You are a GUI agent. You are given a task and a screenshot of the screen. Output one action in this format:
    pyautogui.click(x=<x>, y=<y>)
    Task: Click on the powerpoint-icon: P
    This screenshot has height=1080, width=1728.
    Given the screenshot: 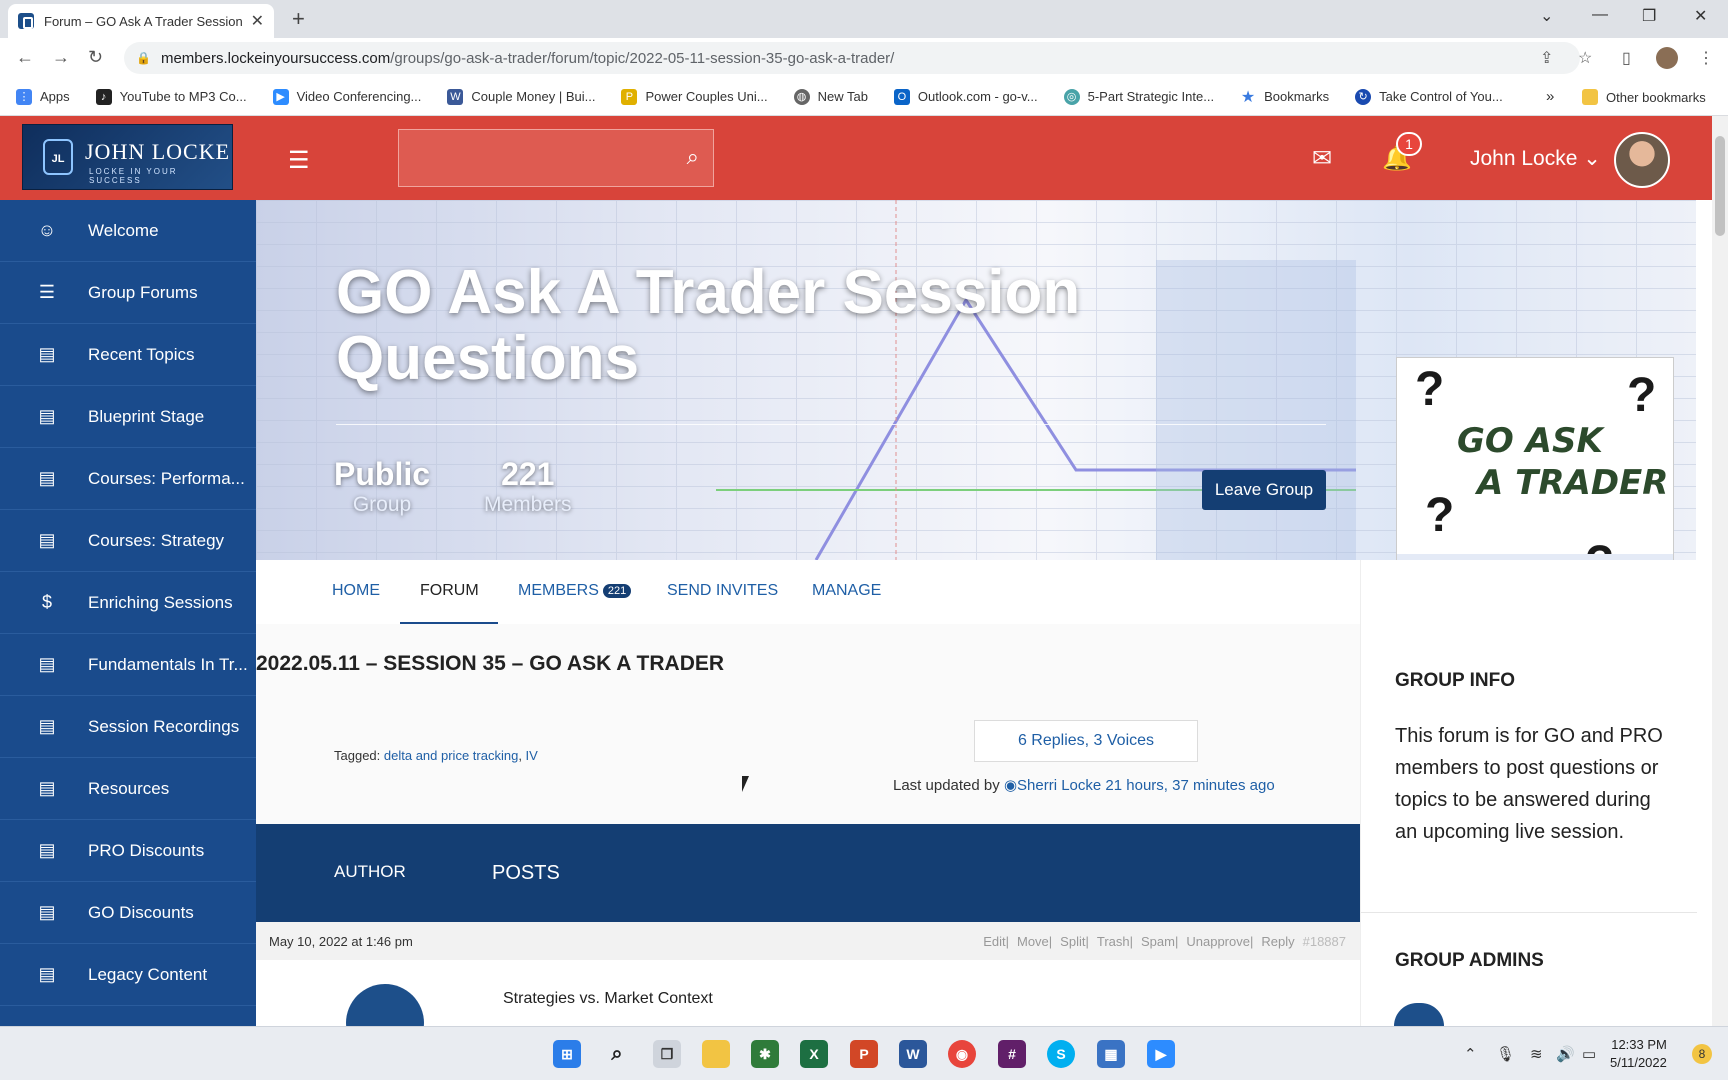 What is the action you would take?
    pyautogui.click(x=864, y=1054)
    